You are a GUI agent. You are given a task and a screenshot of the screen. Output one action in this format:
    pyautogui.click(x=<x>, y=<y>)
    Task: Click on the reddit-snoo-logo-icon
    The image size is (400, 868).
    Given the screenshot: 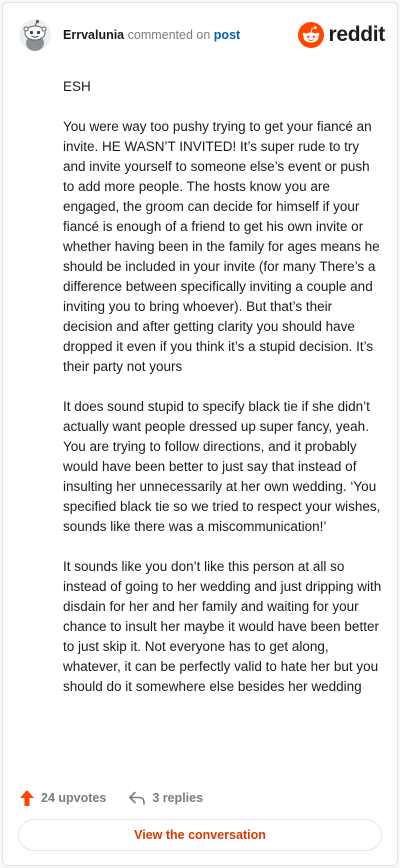 What is the action you would take?
    pyautogui.click(x=311, y=35)
    